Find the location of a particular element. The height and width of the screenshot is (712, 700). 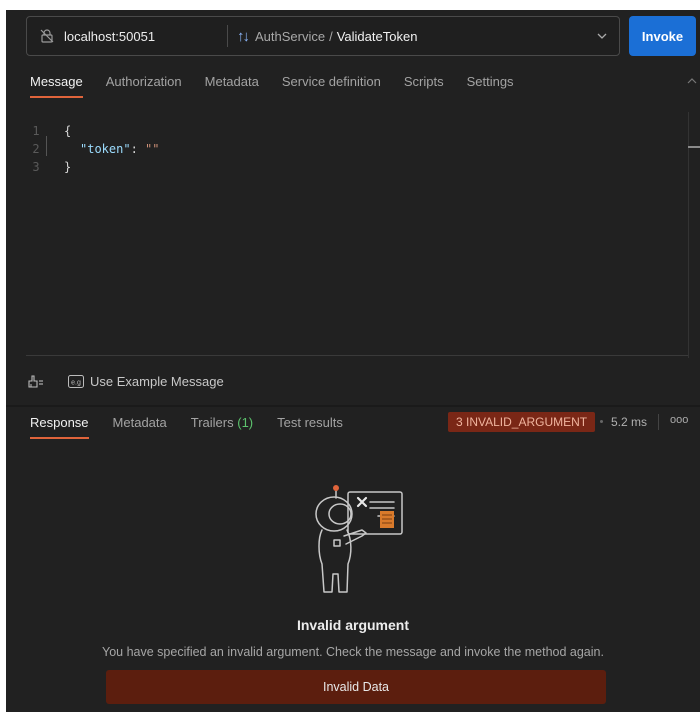

line-number: 1 is located at coordinates (36, 131).